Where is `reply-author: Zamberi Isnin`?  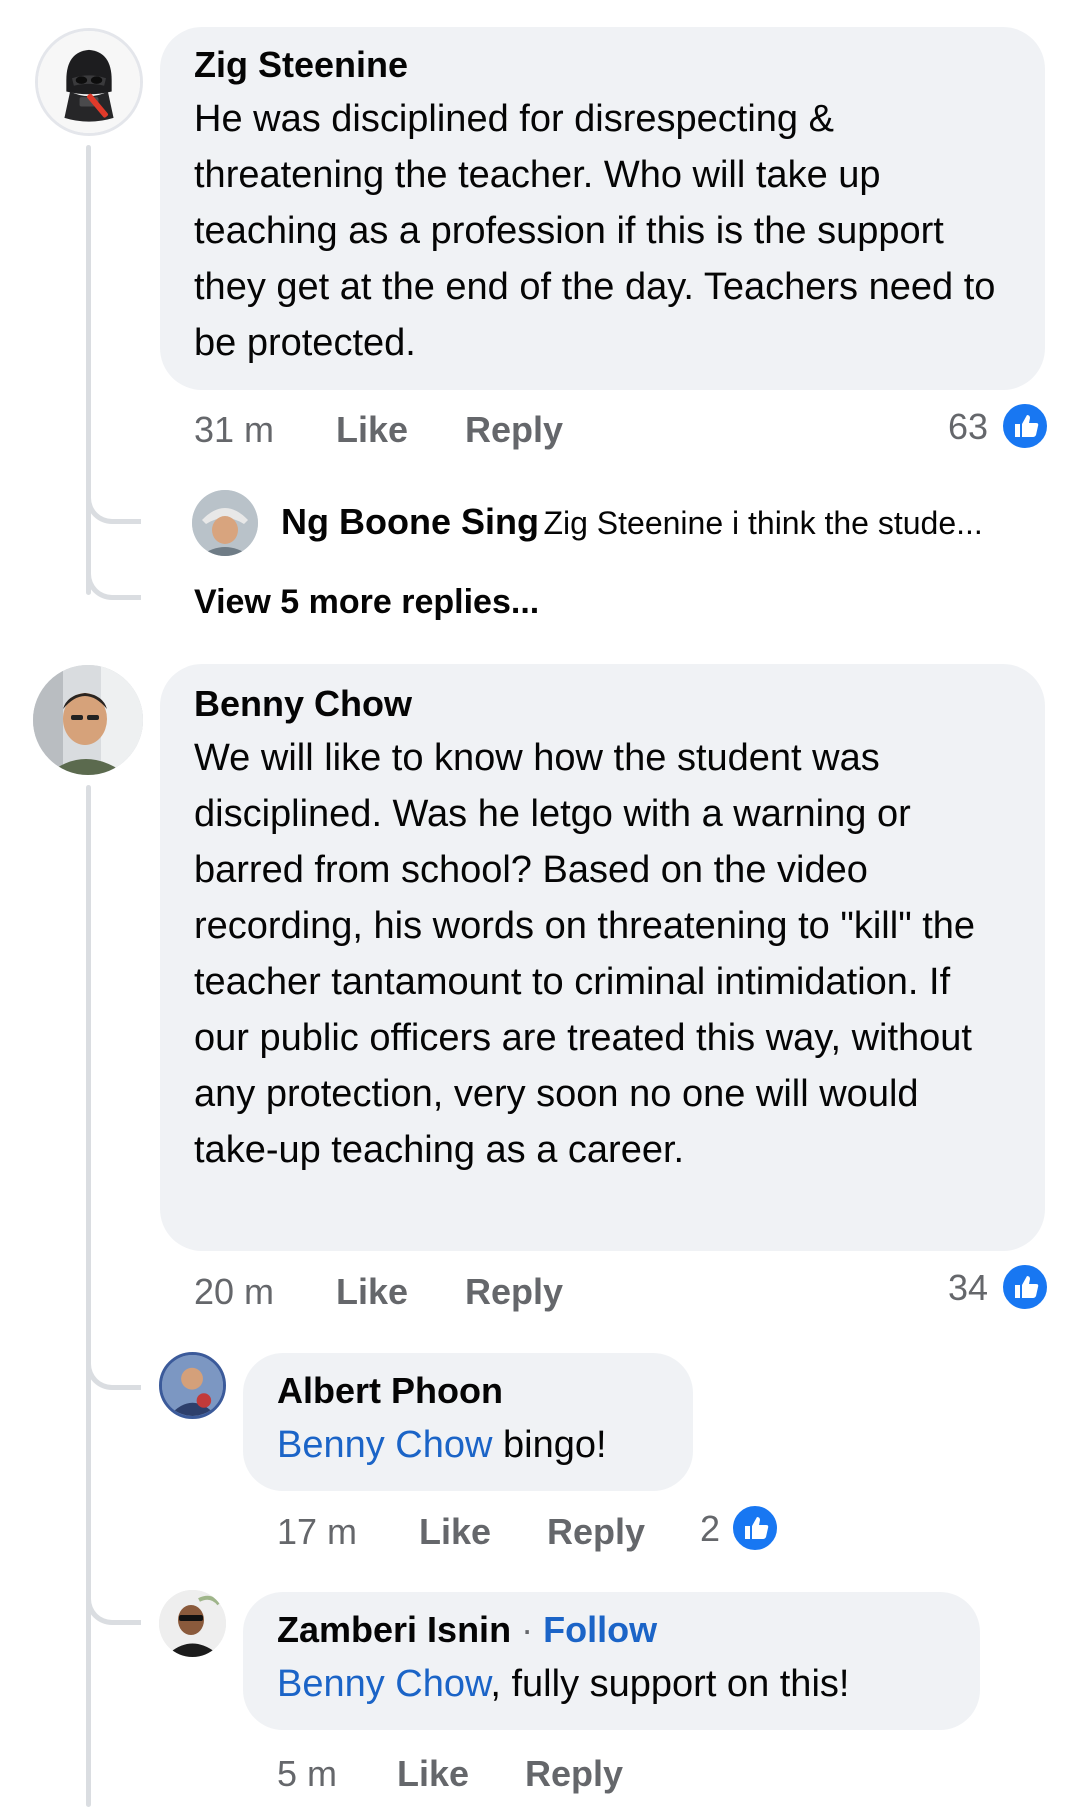
reply-author: Zamberi Isnin is located at coordinates (394, 1629).